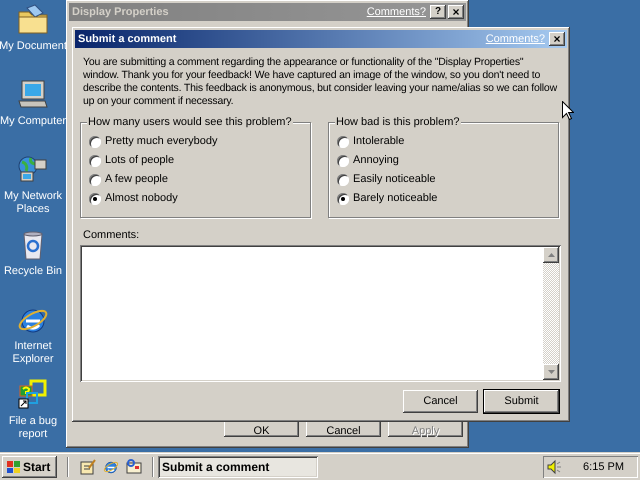  Describe the element at coordinates (320, 82) in the screenshot. I see `message-text: You are submitting a comment regarding the appearance or functionality of the "Display Properties" window. Thank you for your feedback! We have captured an image of the window, so you don't need to describe the contents. This feedback is anonymous, but consider leaving your name/alias so we can follow up on your comment if necessary.` at that location.